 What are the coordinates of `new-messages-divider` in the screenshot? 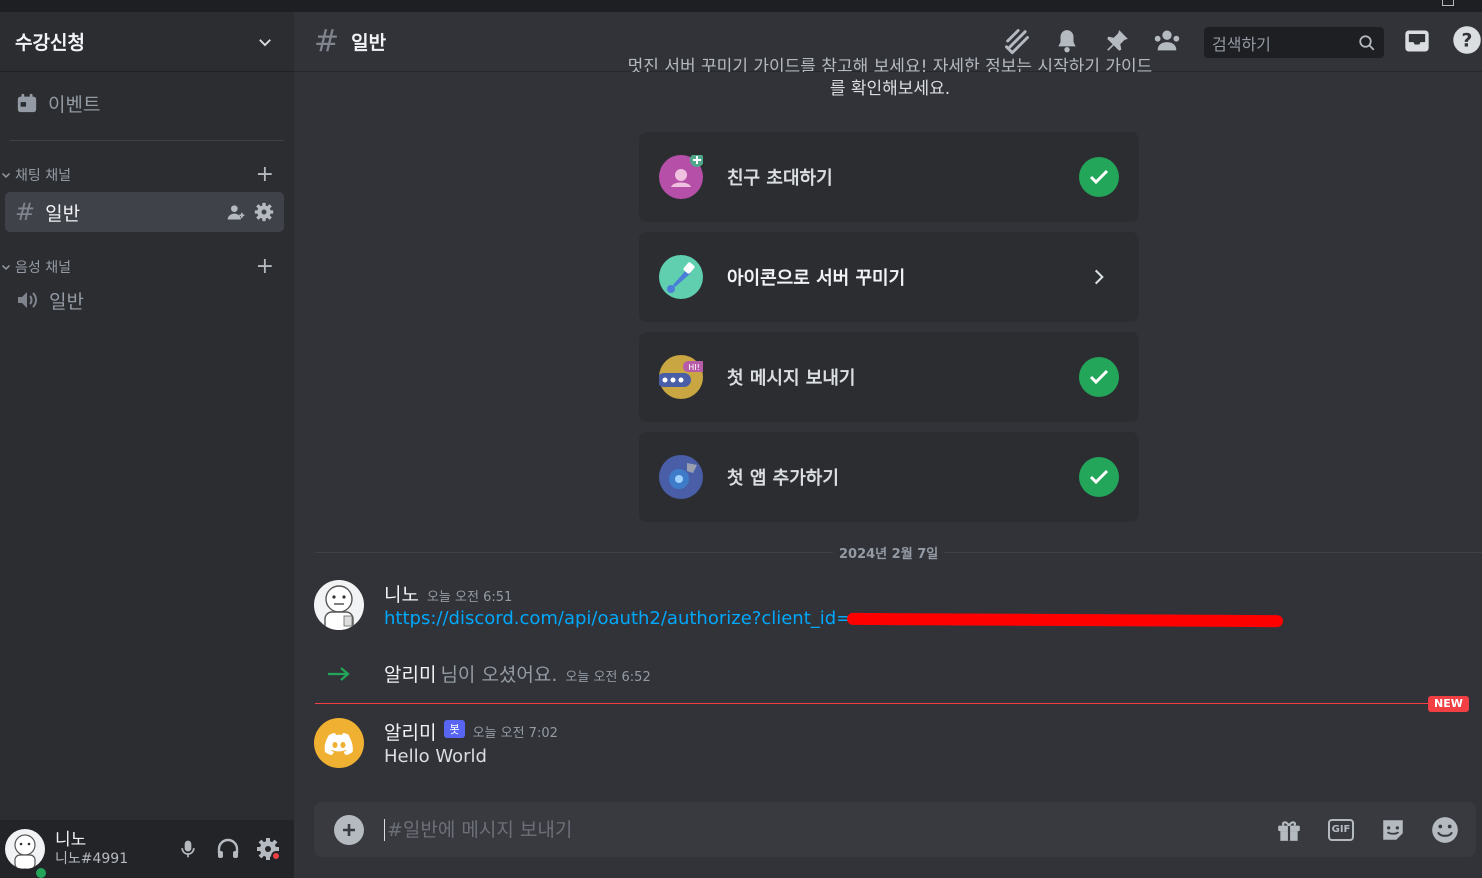 It's located at (872, 703).